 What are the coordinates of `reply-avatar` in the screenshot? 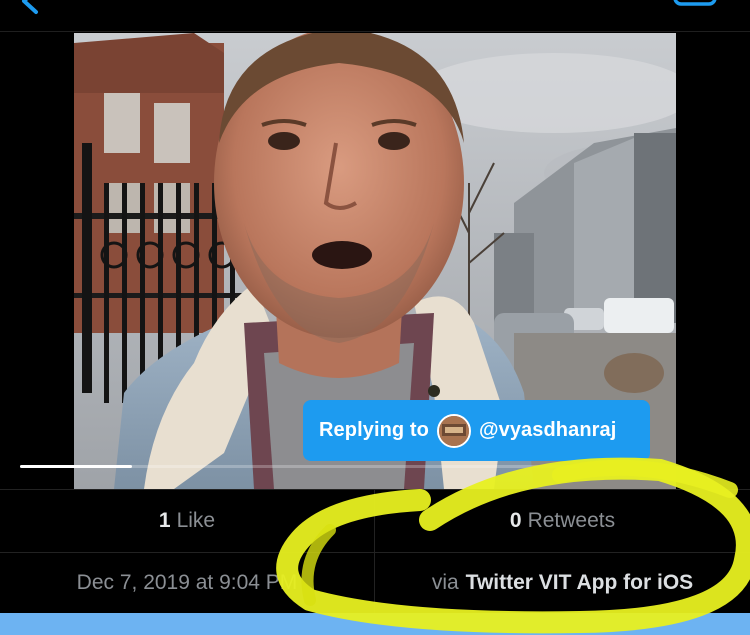 It's located at (454, 430).